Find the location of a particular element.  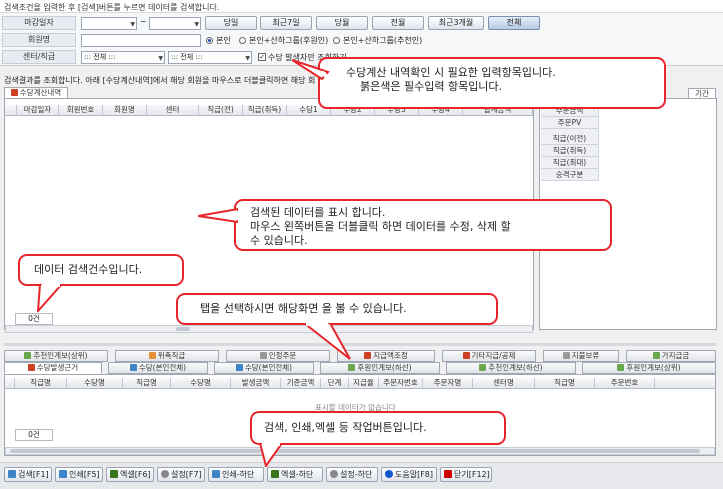

tab-advance-payment: 가지급금 is located at coordinates (671, 356).